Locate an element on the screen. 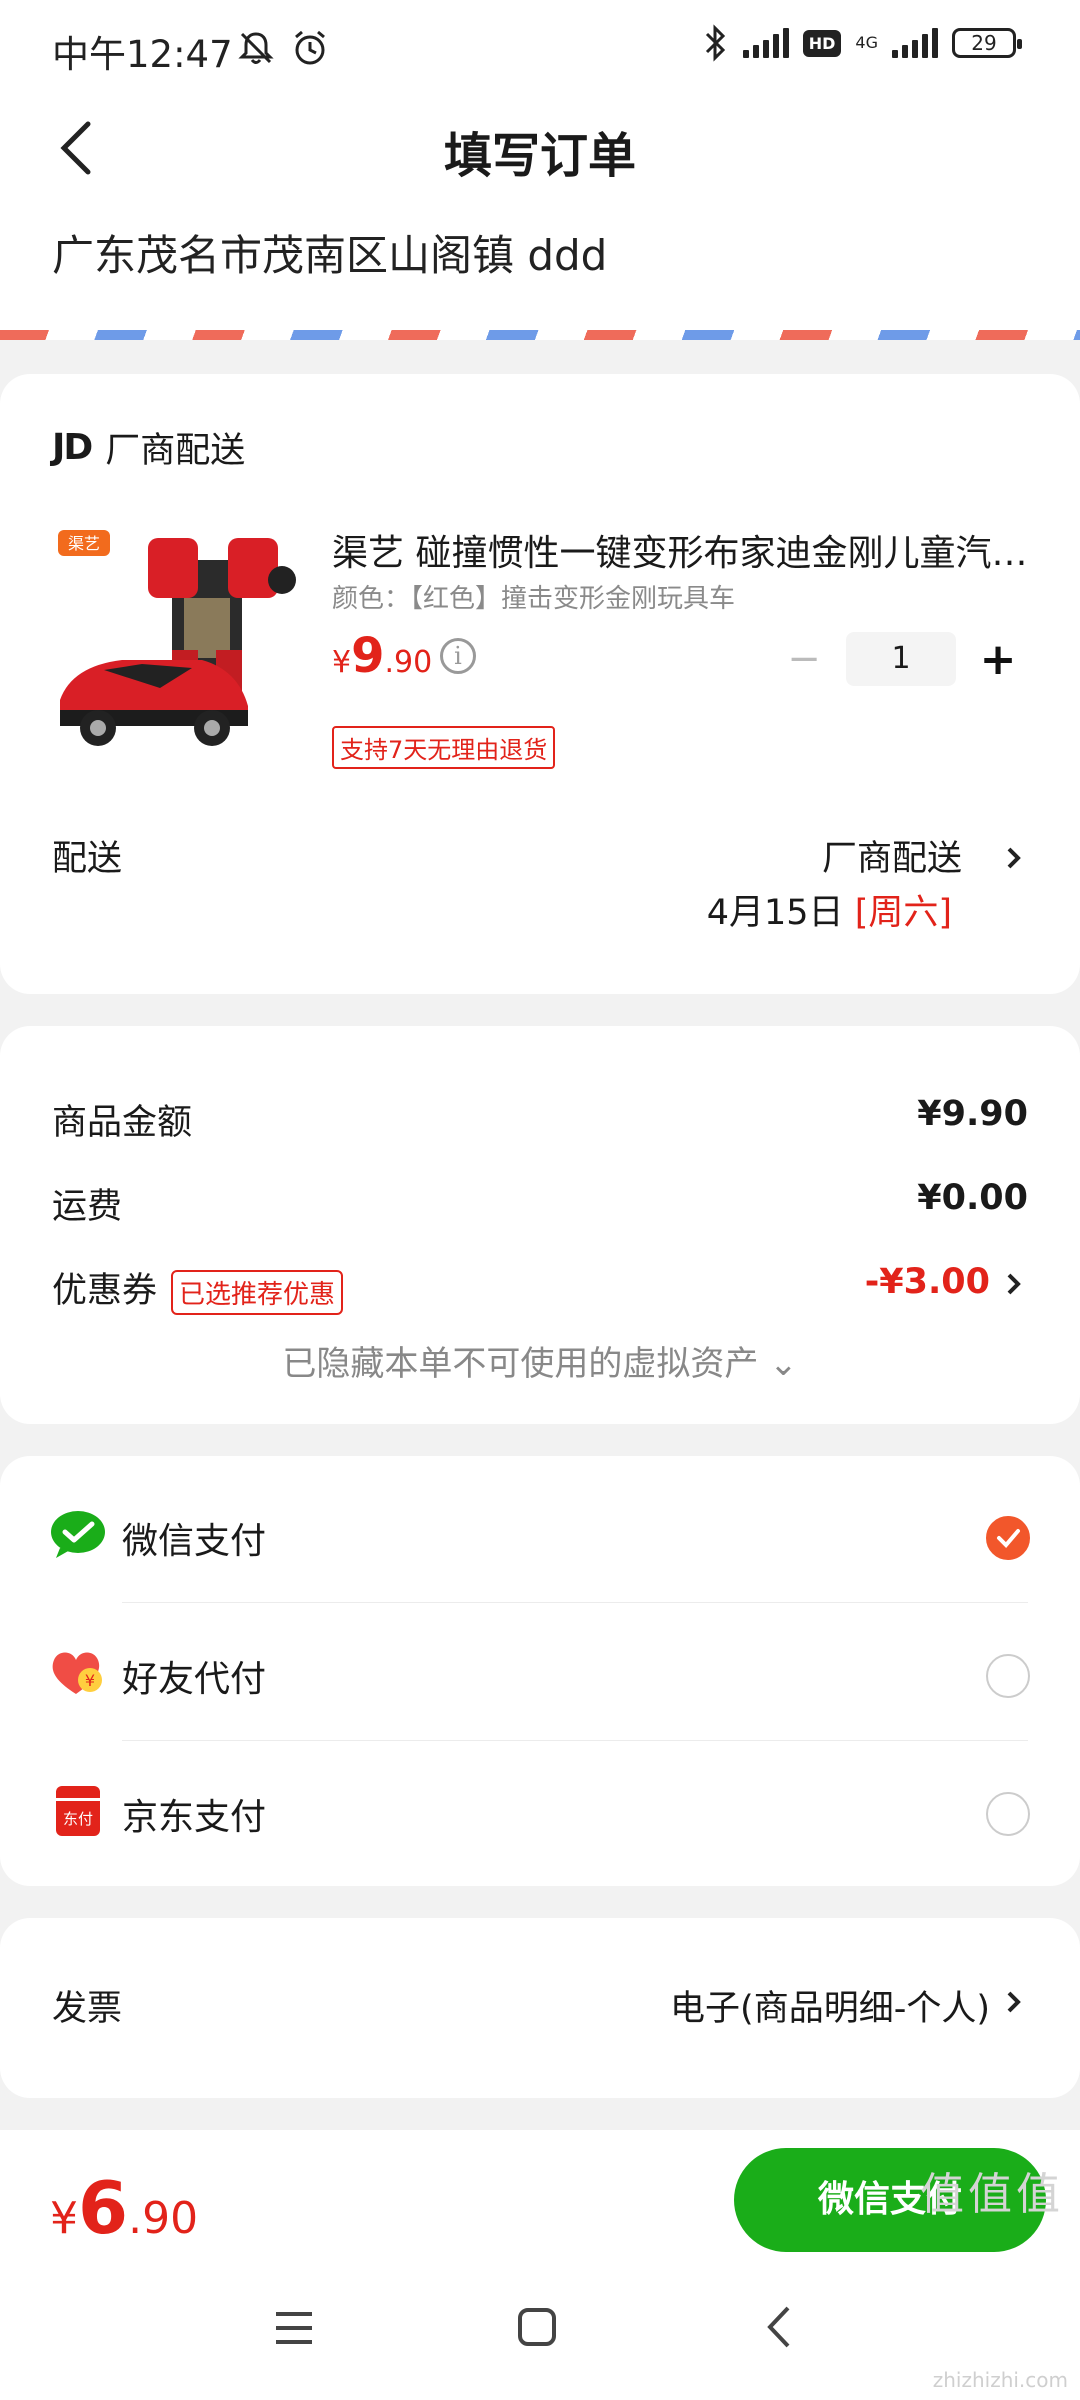  goods-amount-label: 商品金额 is located at coordinates (122, 1123).